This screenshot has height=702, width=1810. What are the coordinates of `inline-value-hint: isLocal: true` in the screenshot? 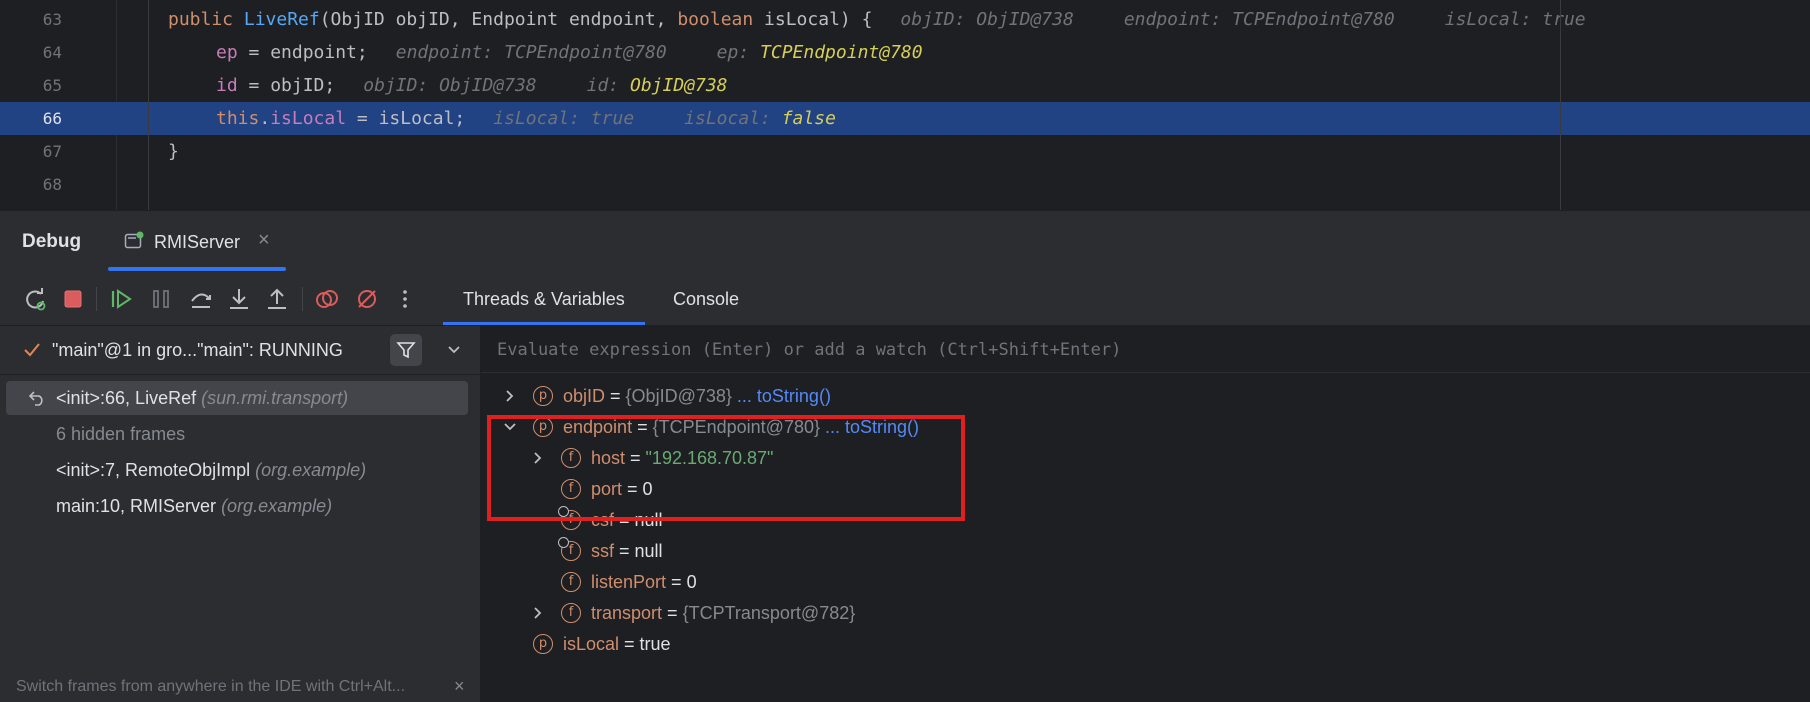 It's located at (1515, 19).